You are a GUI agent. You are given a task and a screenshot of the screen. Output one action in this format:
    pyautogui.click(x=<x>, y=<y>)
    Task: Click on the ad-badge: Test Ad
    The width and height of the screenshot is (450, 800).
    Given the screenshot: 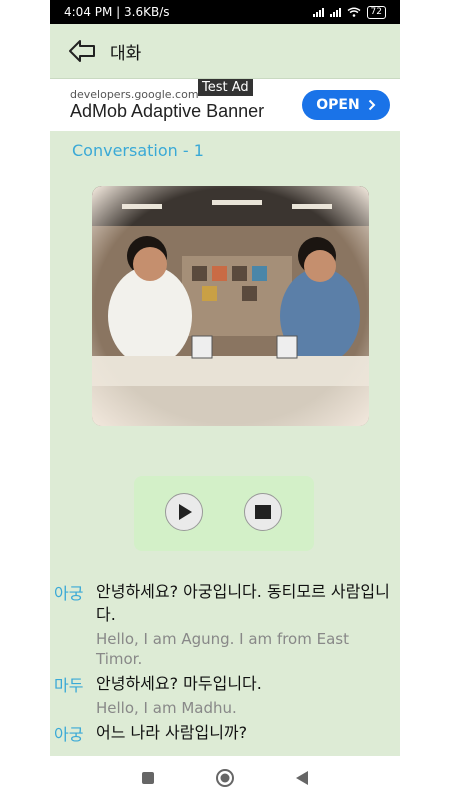 What is the action you would take?
    pyautogui.click(x=225, y=87)
    